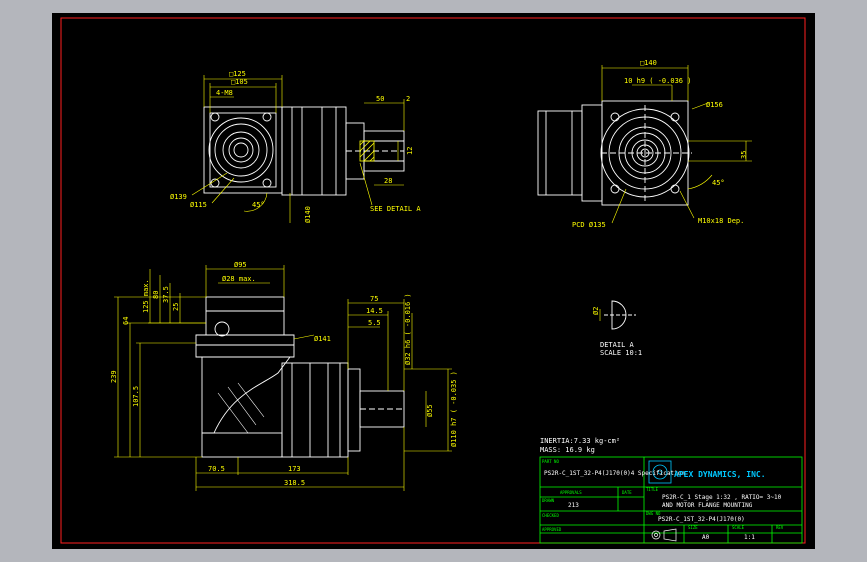 This screenshot has height=562, width=867. Describe the element at coordinates (548, 500) in the screenshot. I see `drawn-label: DRAWN` at that location.